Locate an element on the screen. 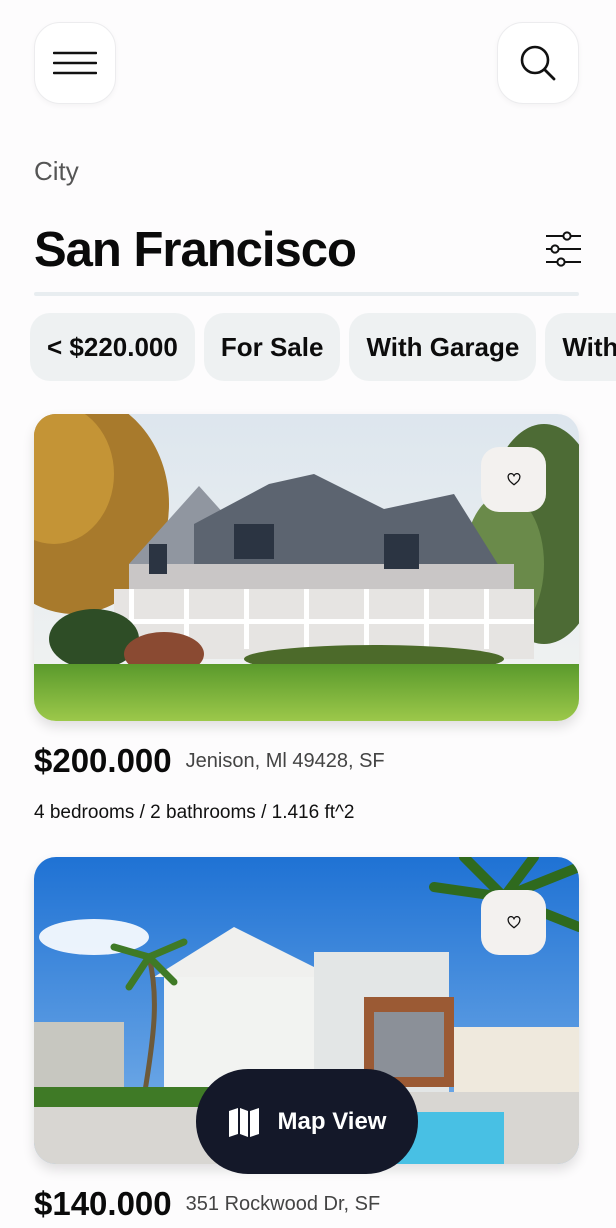 The image size is (616, 1228). hamburger-menu-icon is located at coordinates (75, 63).